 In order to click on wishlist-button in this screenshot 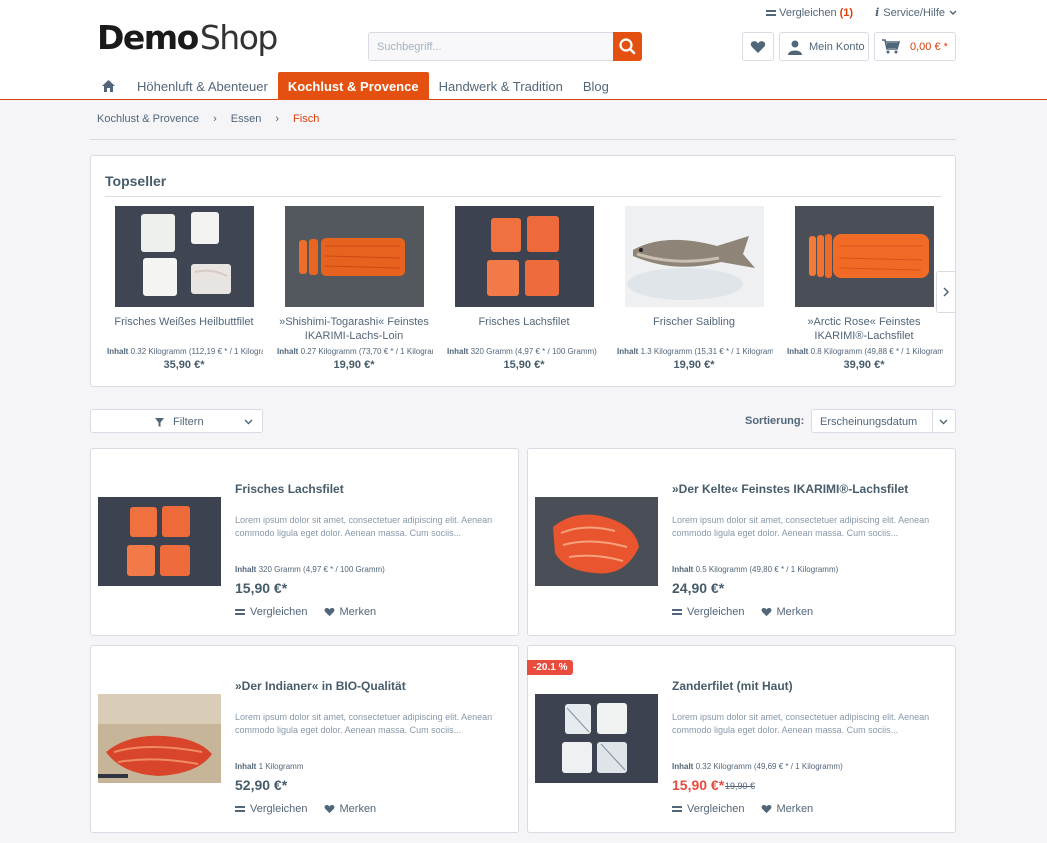, I will do `click(758, 46)`.